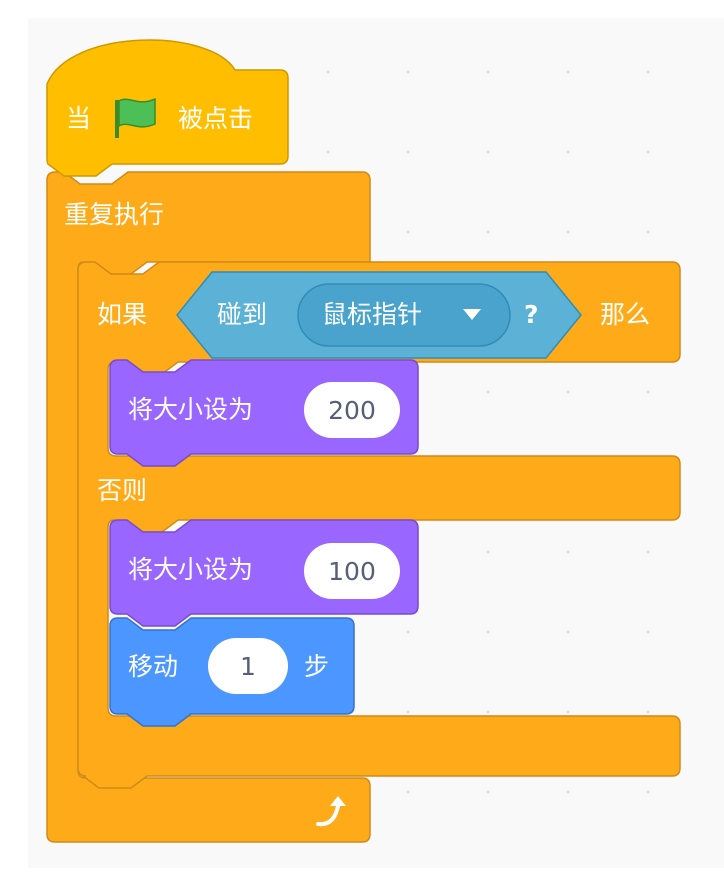 This screenshot has width=724, height=874. I want to click on set-size-label-1: 将大小设为, so click(191, 409).